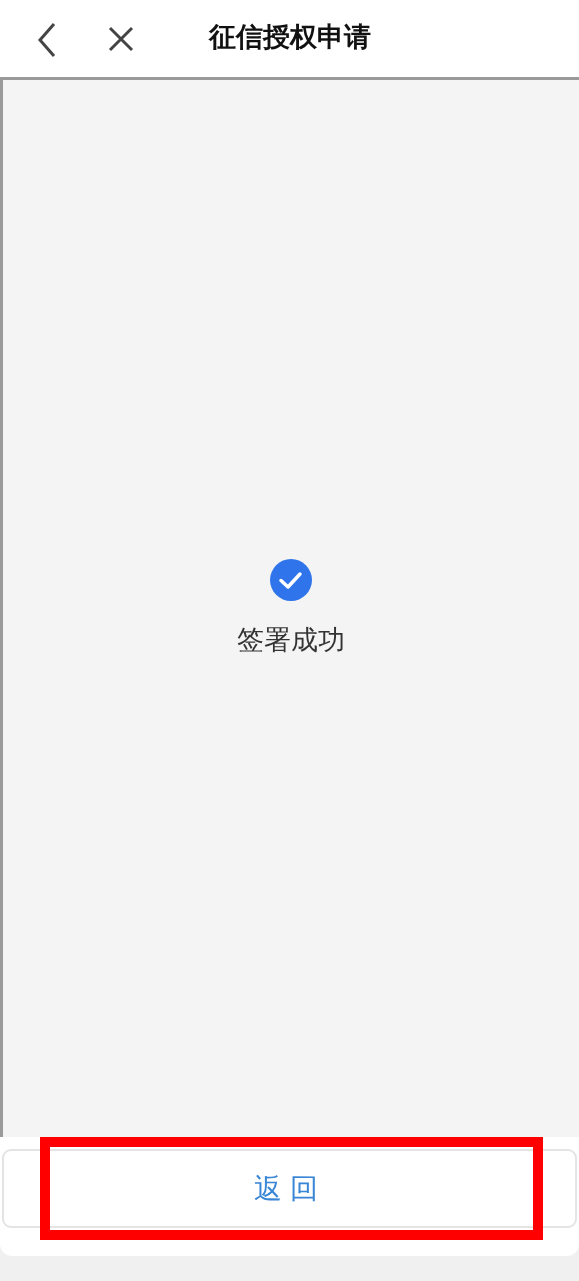 This screenshot has height=1281, width=579. What do you see at coordinates (289, 1188) in the screenshot?
I see `return-button: 返回` at bounding box center [289, 1188].